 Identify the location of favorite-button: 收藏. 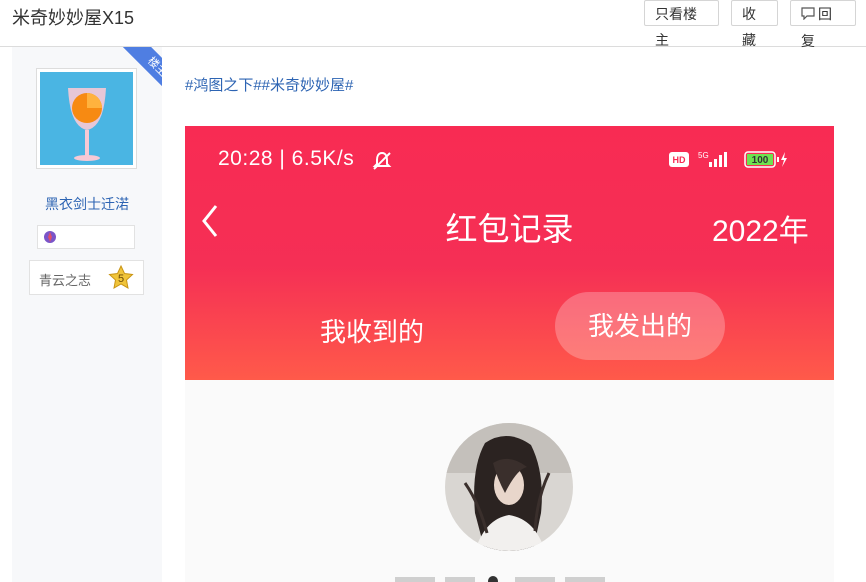
(754, 24).